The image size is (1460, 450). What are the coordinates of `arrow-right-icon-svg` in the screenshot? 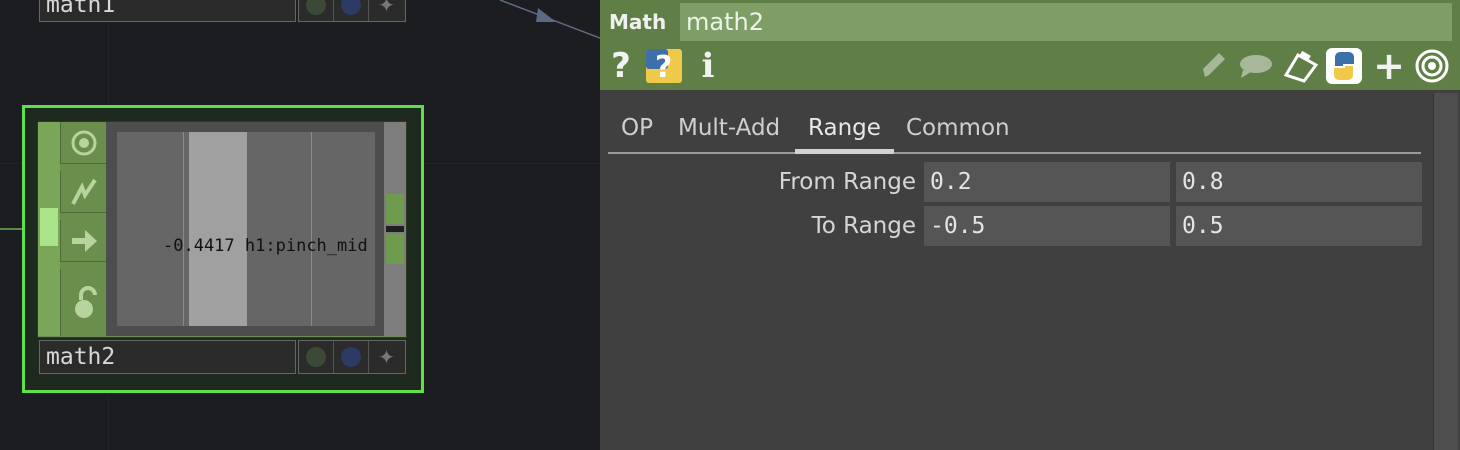 It's located at (84, 240).